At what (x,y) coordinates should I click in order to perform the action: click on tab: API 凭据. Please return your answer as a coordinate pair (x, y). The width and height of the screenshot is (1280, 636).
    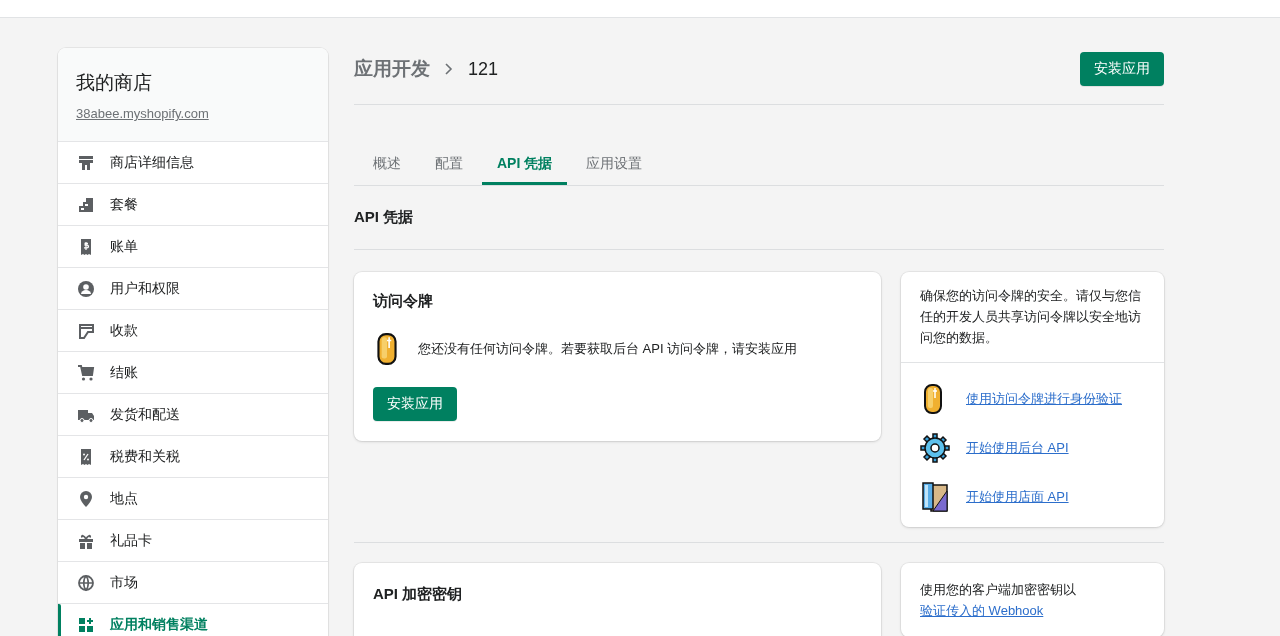
    Looking at the image, I should click on (525, 165).